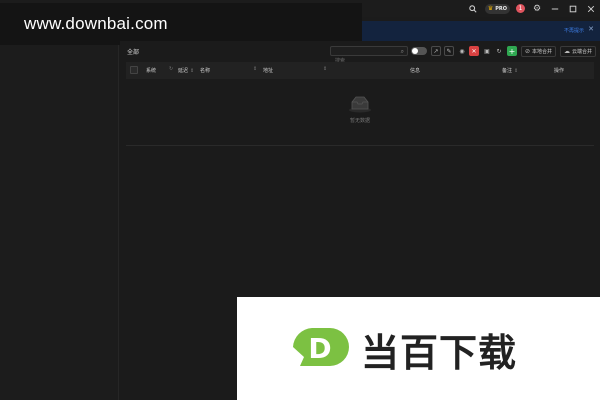 Image resolution: width=600 pixels, height=400 pixels. What do you see at coordinates (171, 69) in the screenshot?
I see `refresh-latency-icon: ↻` at bounding box center [171, 69].